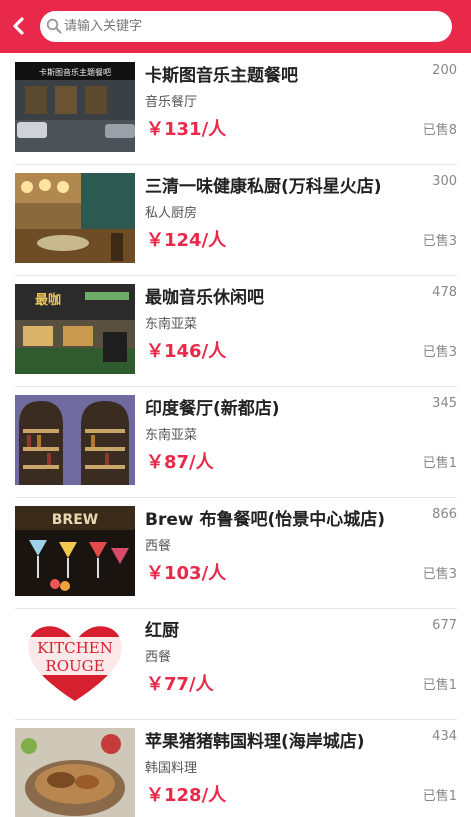 Image resolution: width=471 pixels, height=817 pixels. I want to click on chevron-left-icon, so click(18, 26).